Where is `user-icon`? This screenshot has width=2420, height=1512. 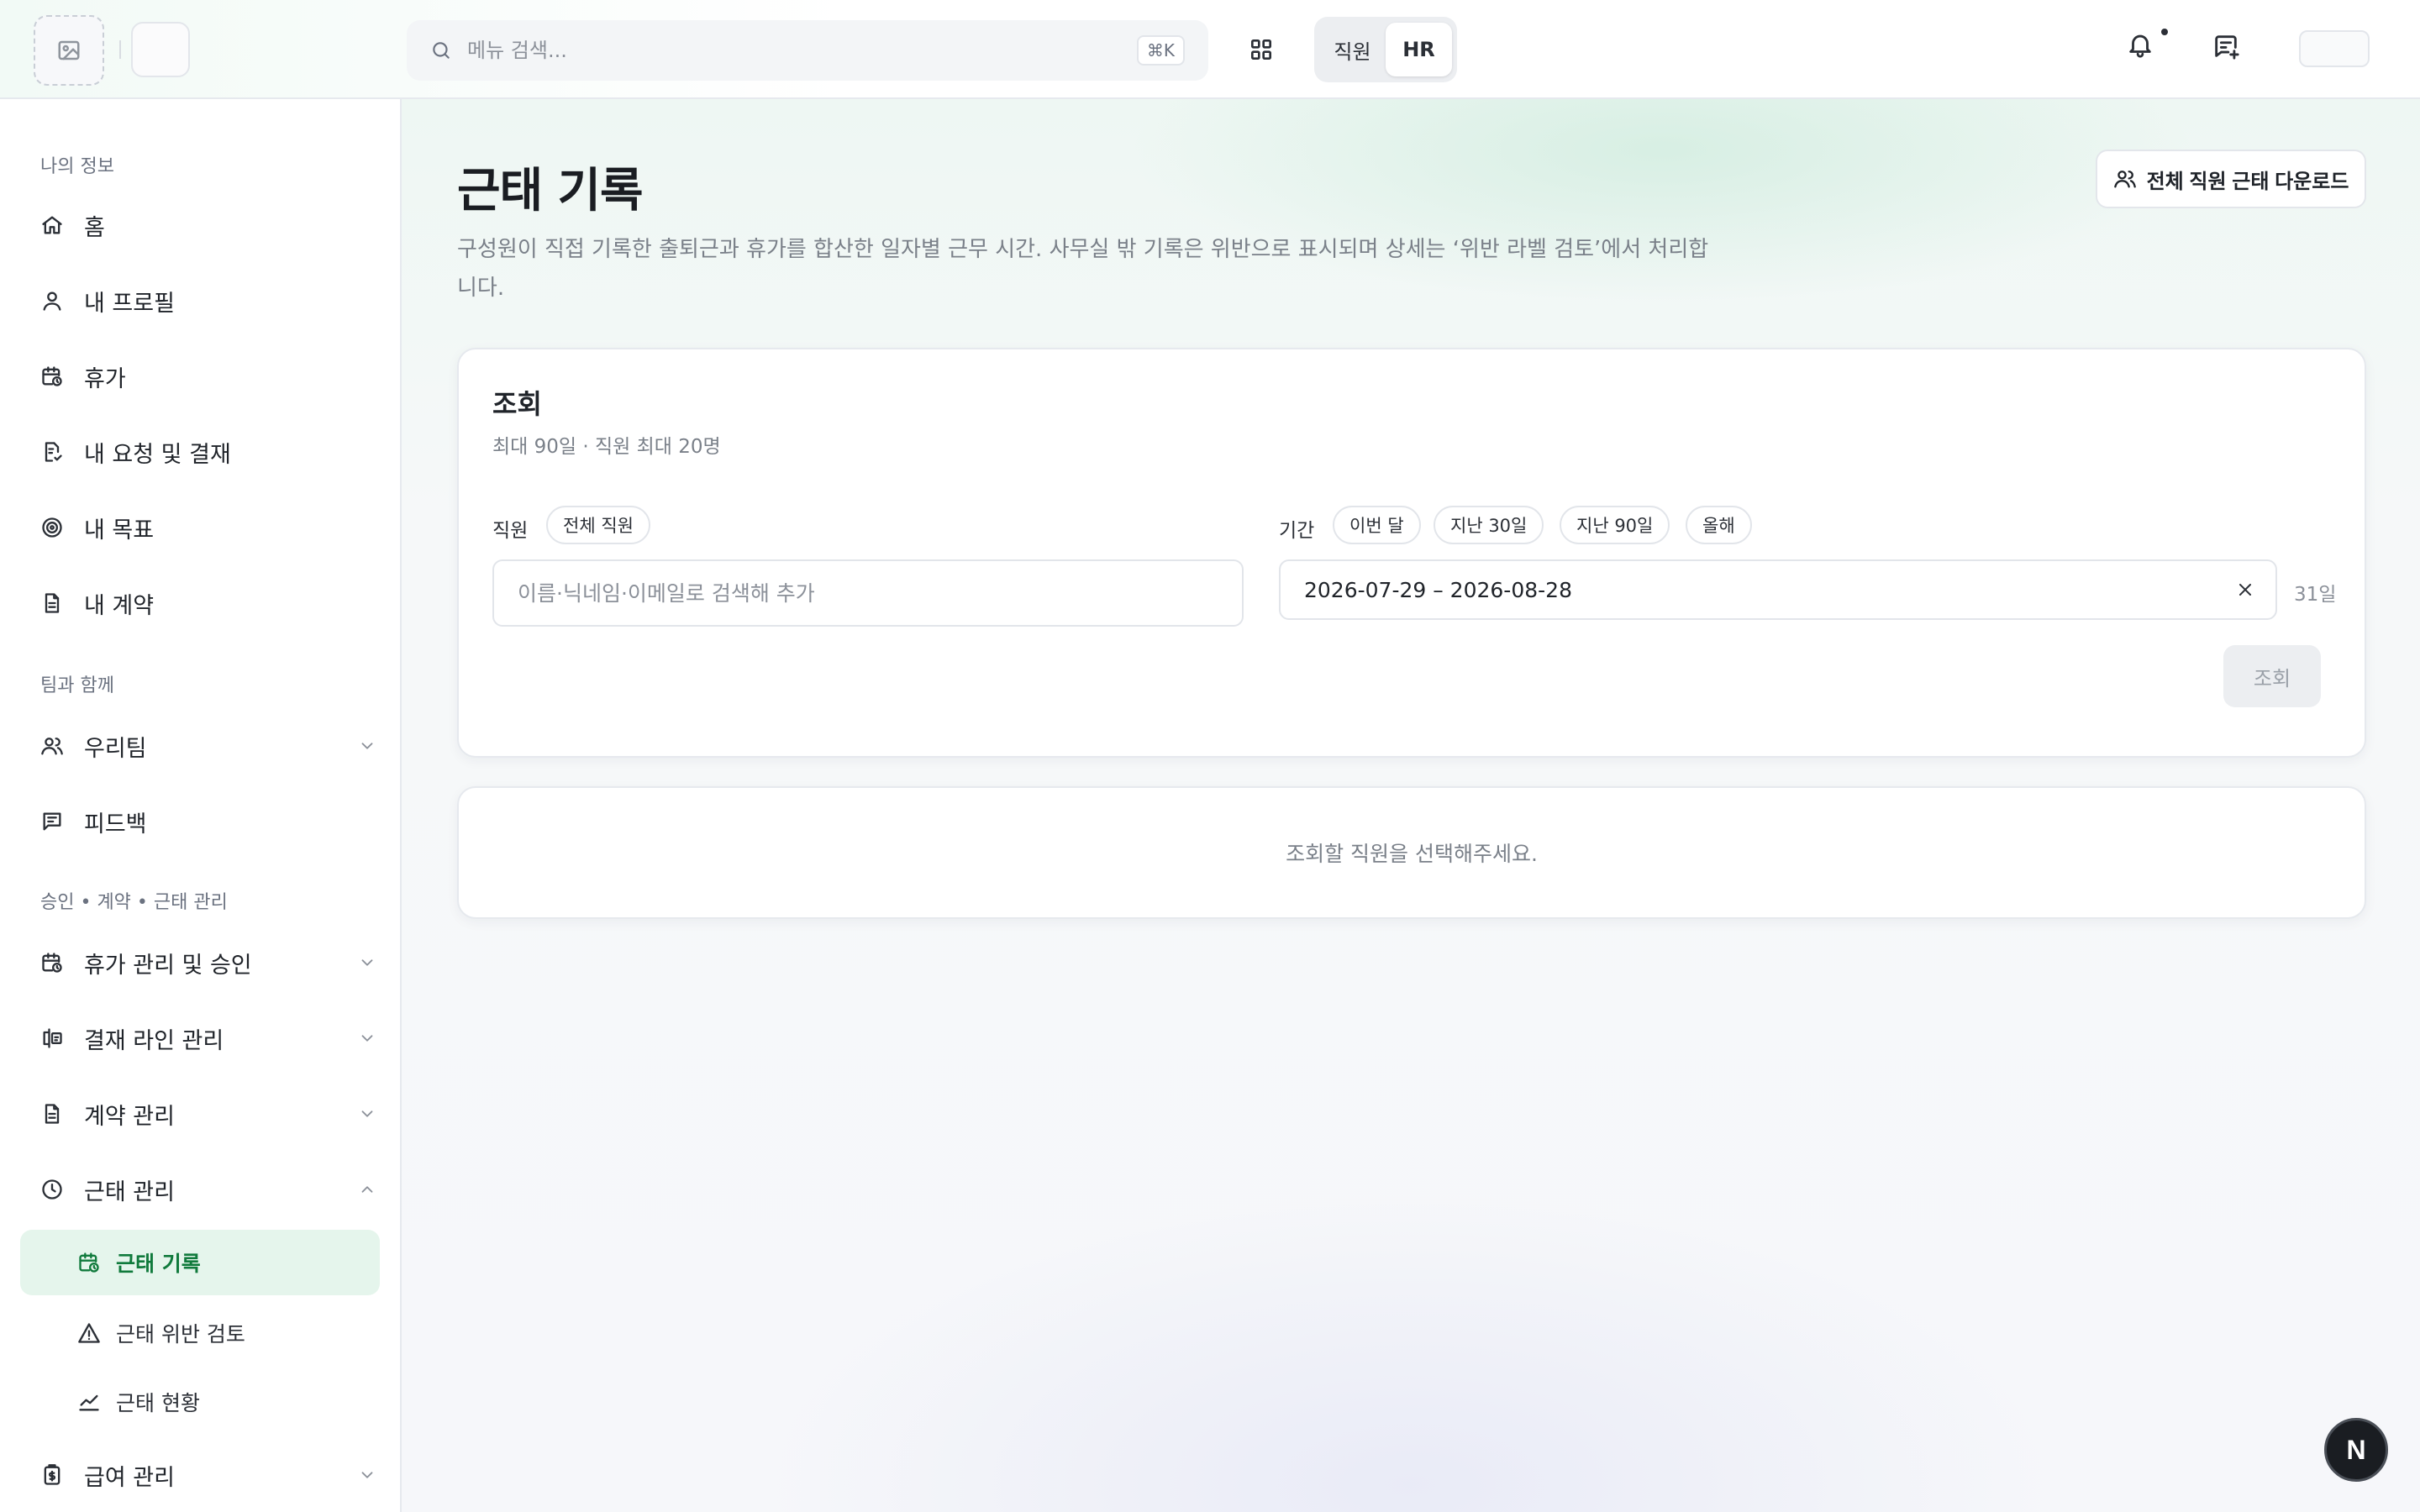
user-icon is located at coordinates (53, 300).